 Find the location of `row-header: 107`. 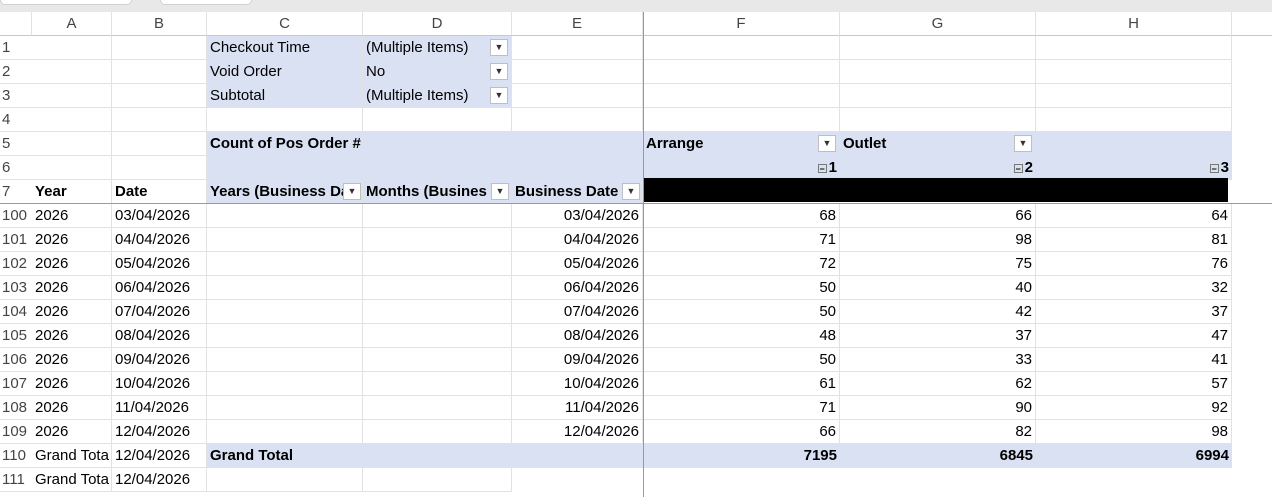

row-header: 107 is located at coordinates (16, 384).